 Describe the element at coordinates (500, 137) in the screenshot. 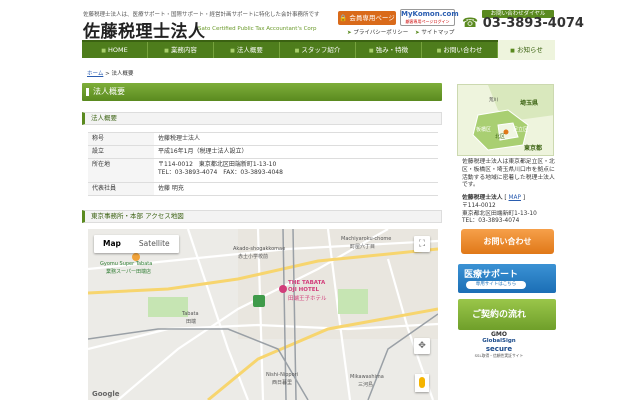

I see `area-label: 北区` at that location.